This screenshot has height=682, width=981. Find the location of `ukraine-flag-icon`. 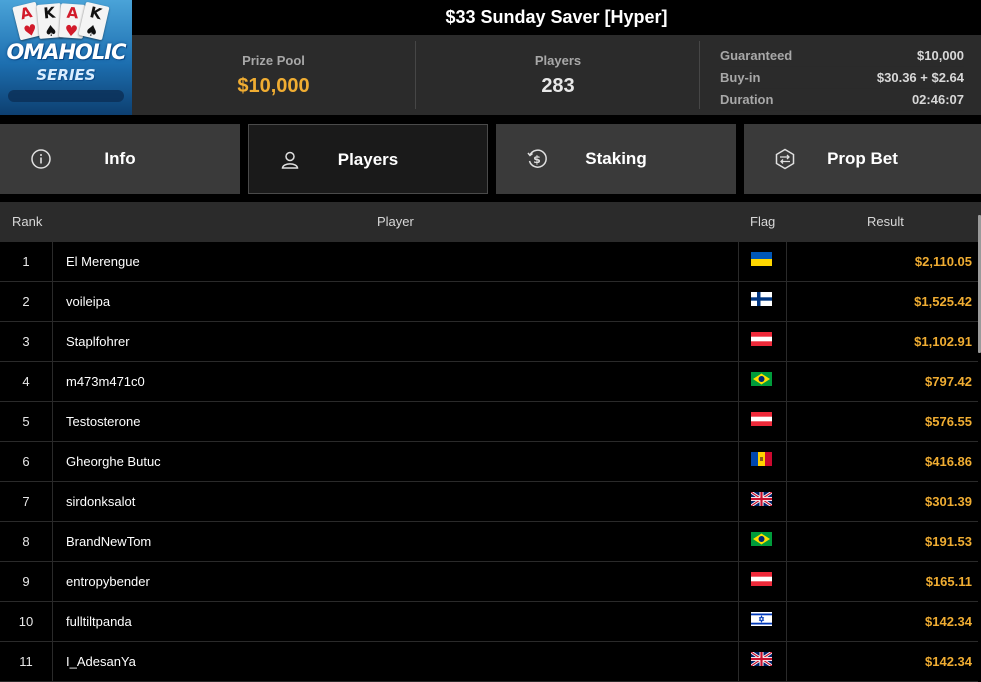

ukraine-flag-icon is located at coordinates (761, 259).